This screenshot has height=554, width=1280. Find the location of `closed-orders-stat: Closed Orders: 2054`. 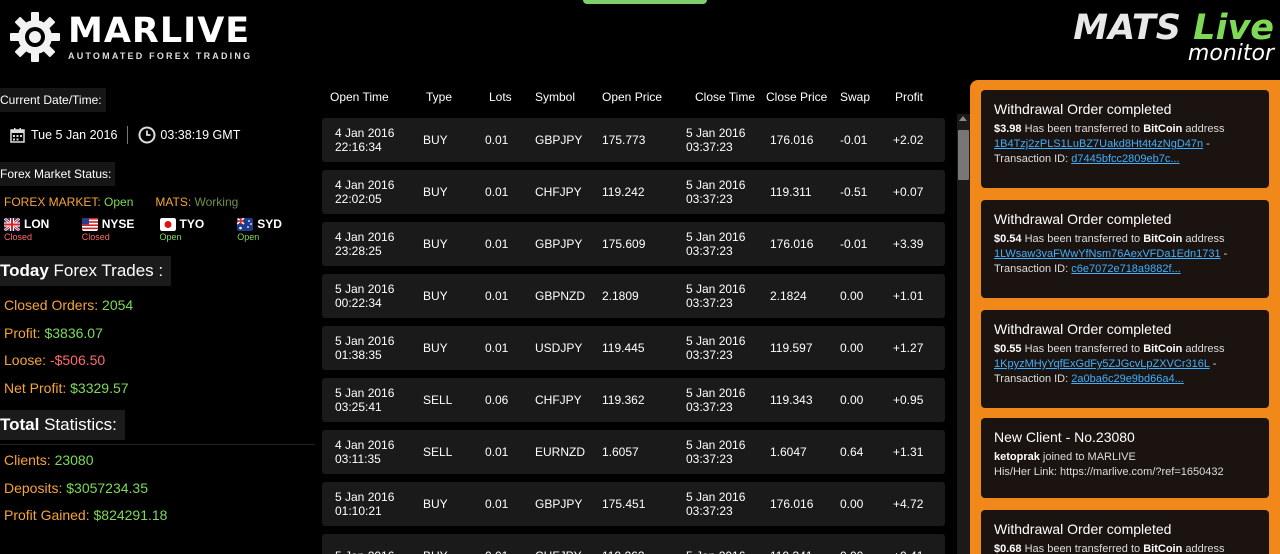

closed-orders-stat: Closed Orders: 2054 is located at coordinates (69, 305).